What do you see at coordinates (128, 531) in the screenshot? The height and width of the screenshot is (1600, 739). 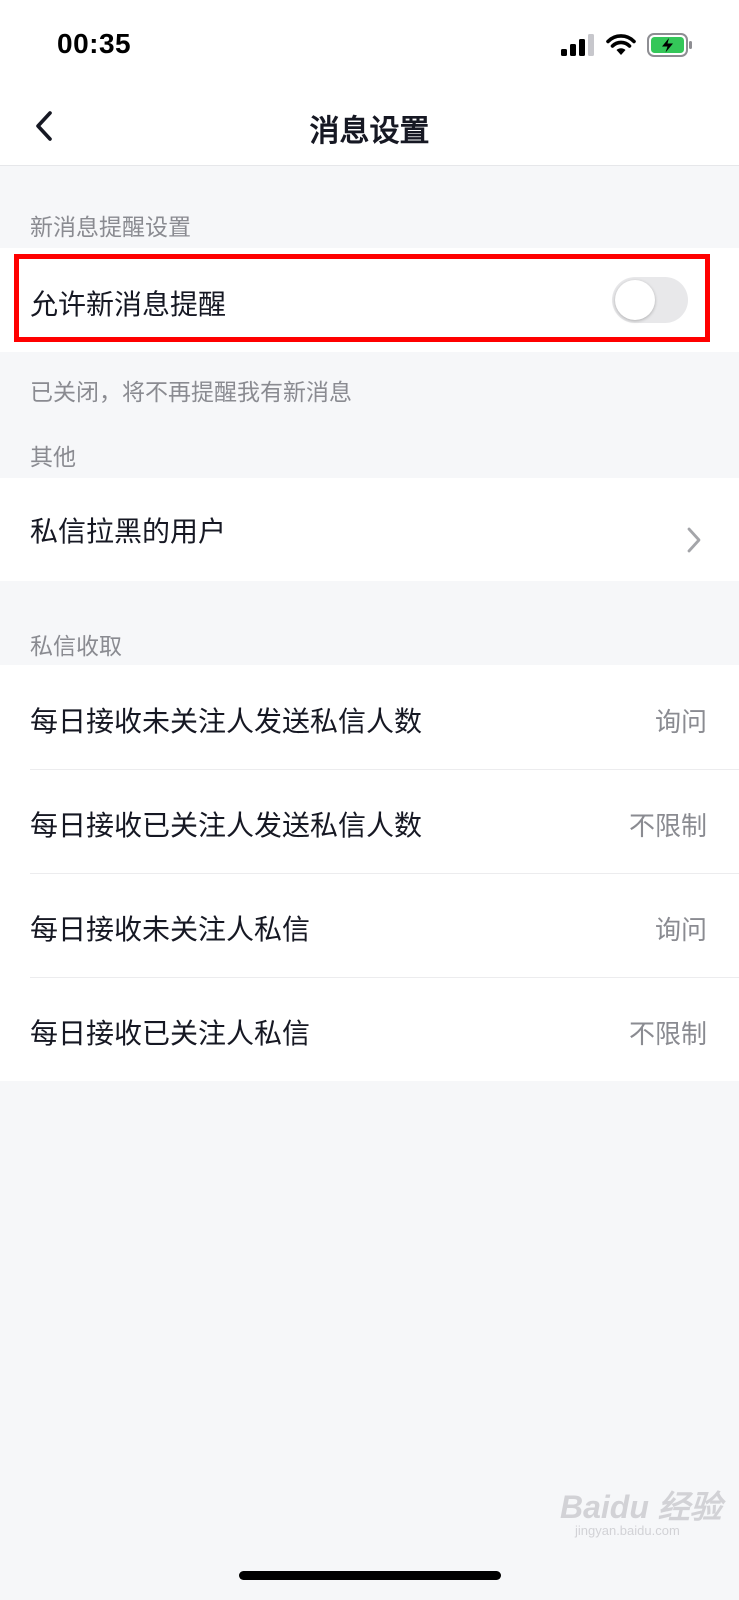 I see `blocked-users-label: 私信拉黑的用户` at bounding box center [128, 531].